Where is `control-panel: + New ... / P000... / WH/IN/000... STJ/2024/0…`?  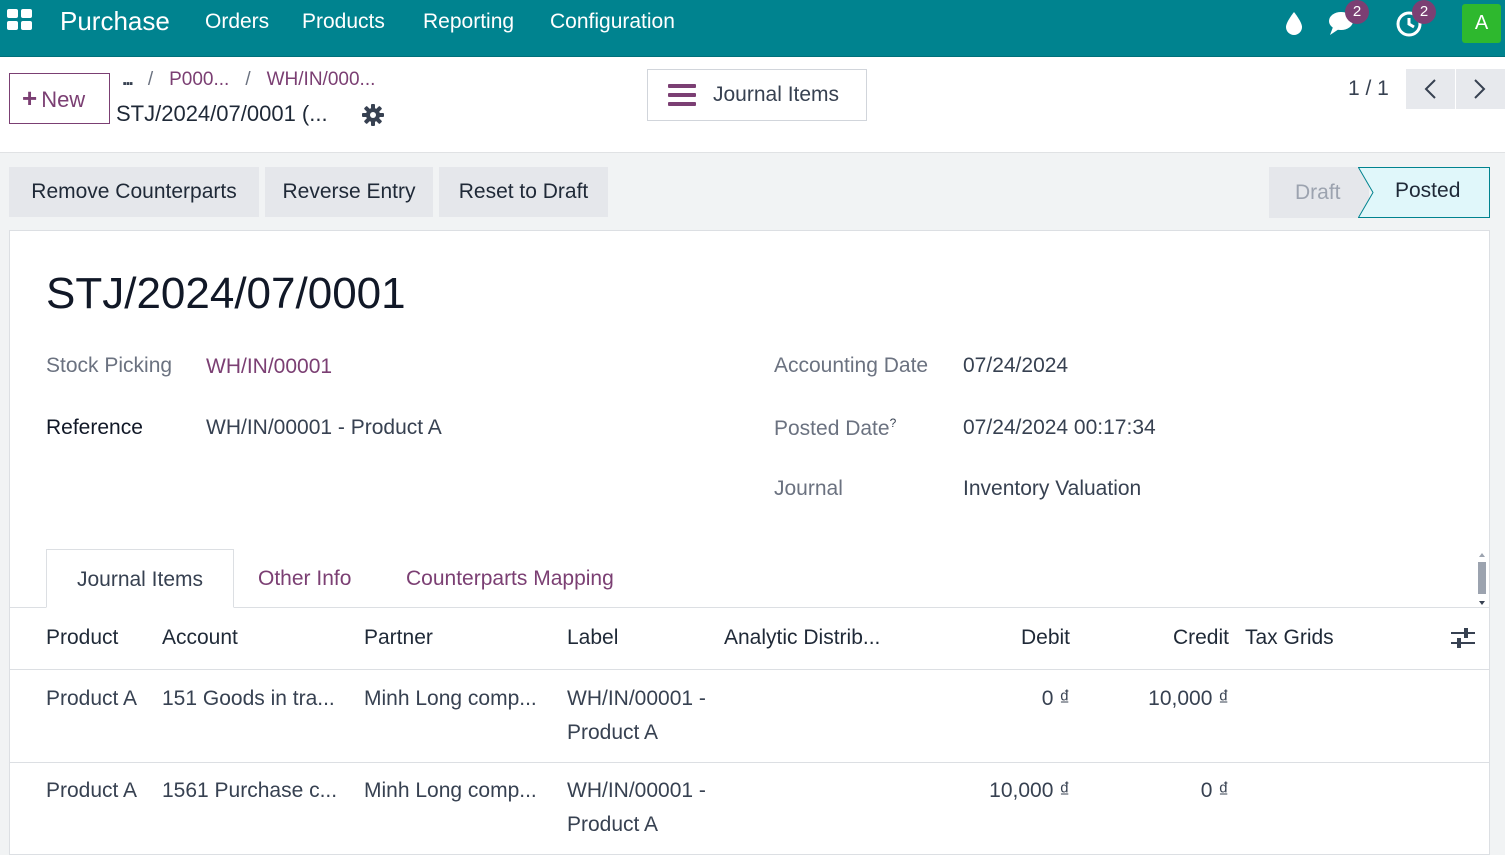
control-panel: + New ... / P000... / WH/IN/000... STJ/2024/0… is located at coordinates (752, 105).